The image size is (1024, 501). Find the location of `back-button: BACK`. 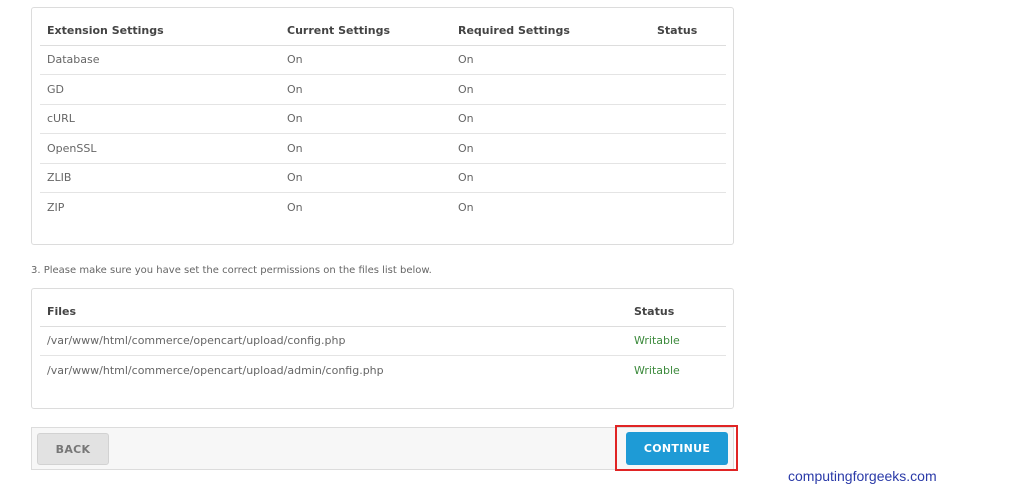

back-button: BACK is located at coordinates (73, 449).